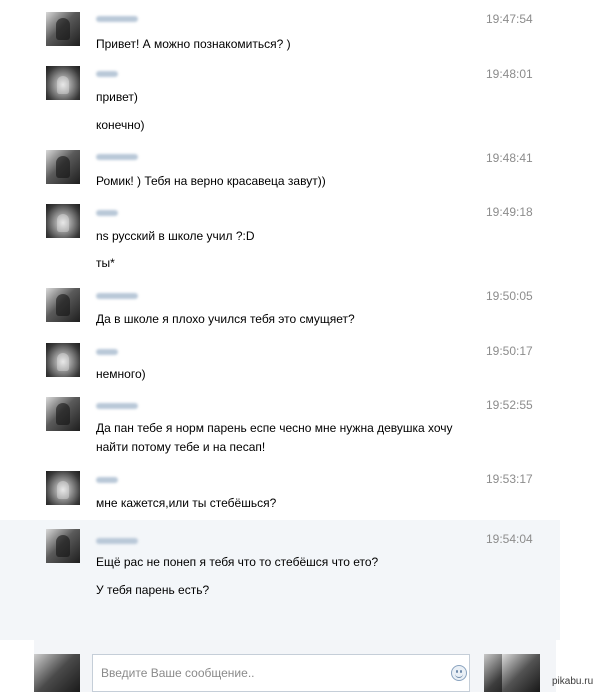 The width and height of the screenshot is (602, 692). What do you see at coordinates (509, 158) in the screenshot?
I see `message-time: 19:48:41` at bounding box center [509, 158].